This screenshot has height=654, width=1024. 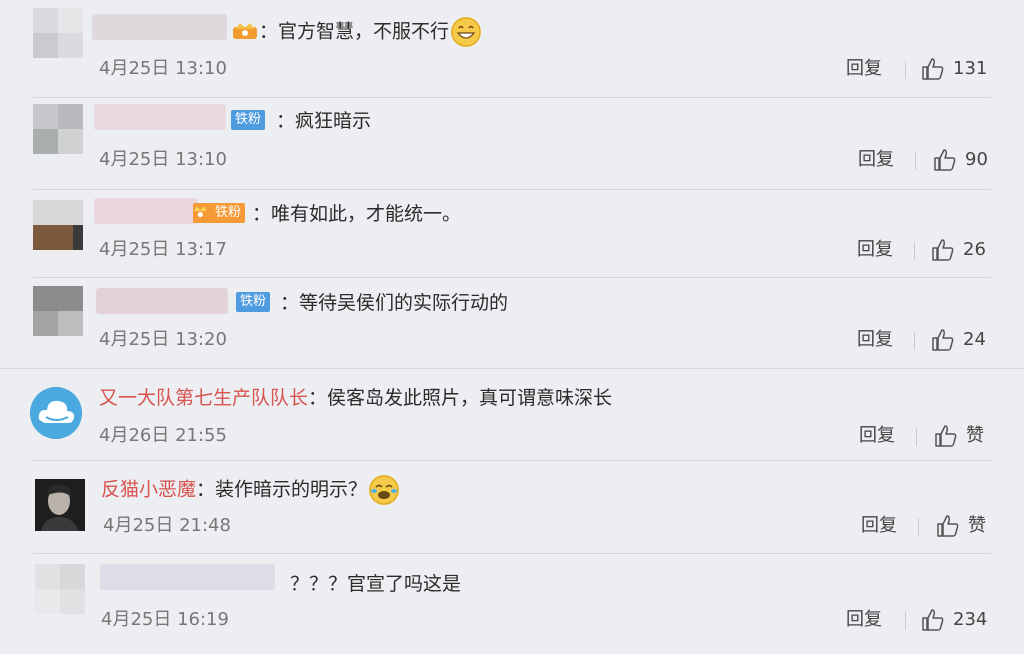 What do you see at coordinates (976, 159) in the screenshot?
I see `like-count: 90` at bounding box center [976, 159].